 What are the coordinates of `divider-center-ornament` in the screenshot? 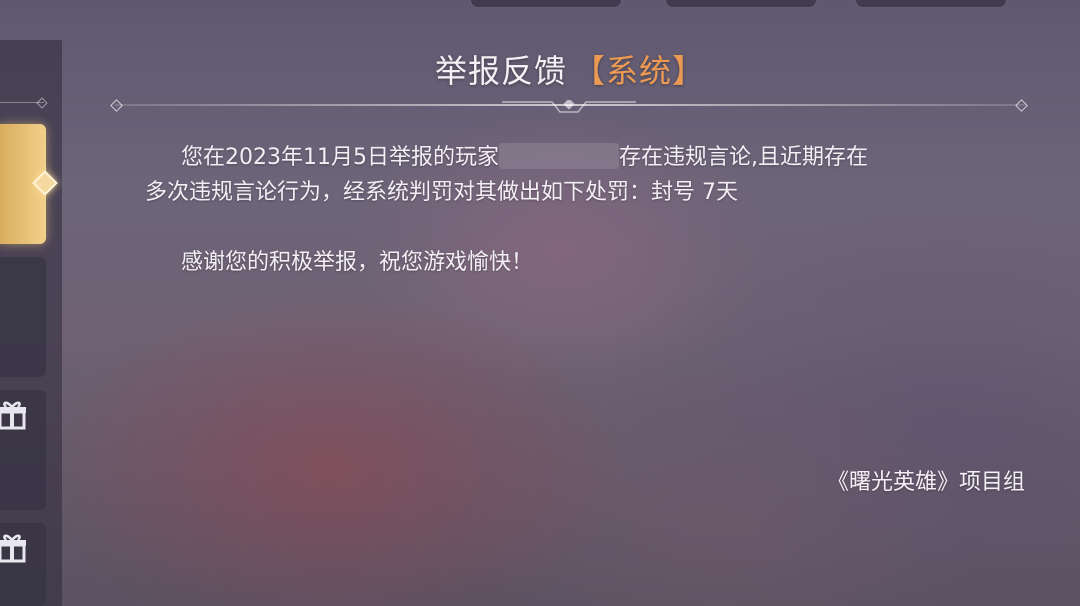 It's located at (569, 106).